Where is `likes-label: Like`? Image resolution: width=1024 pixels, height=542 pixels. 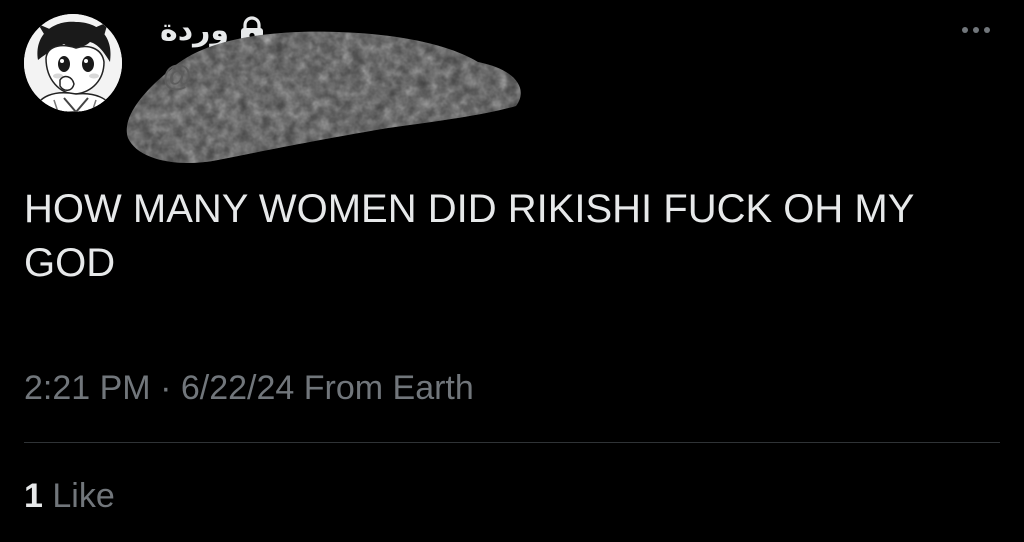
likes-label: Like is located at coordinates (78, 496).